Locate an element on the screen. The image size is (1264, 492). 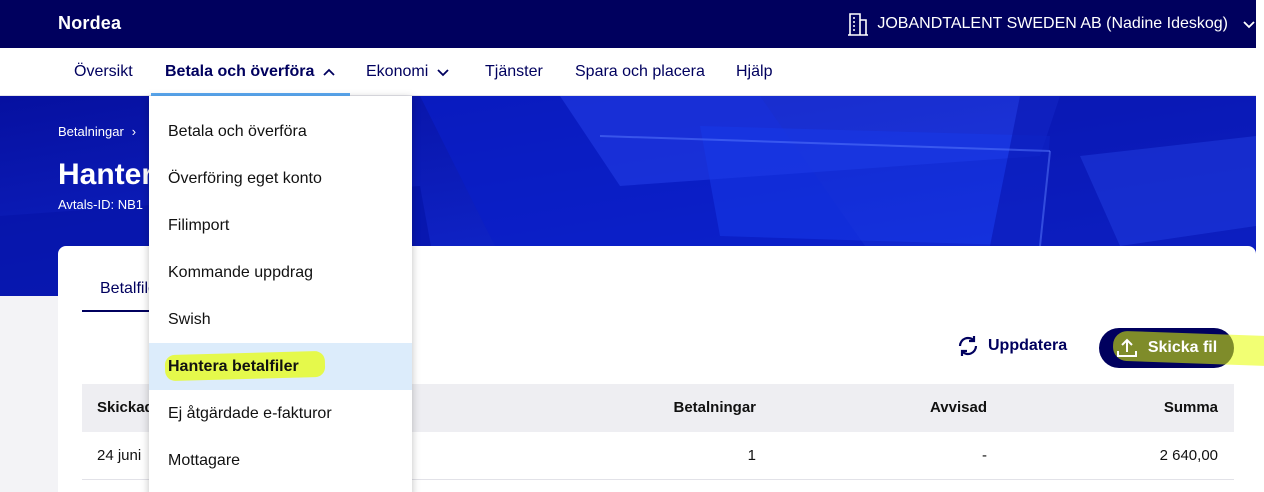
cell-betalningar: 1 is located at coordinates (751, 455).